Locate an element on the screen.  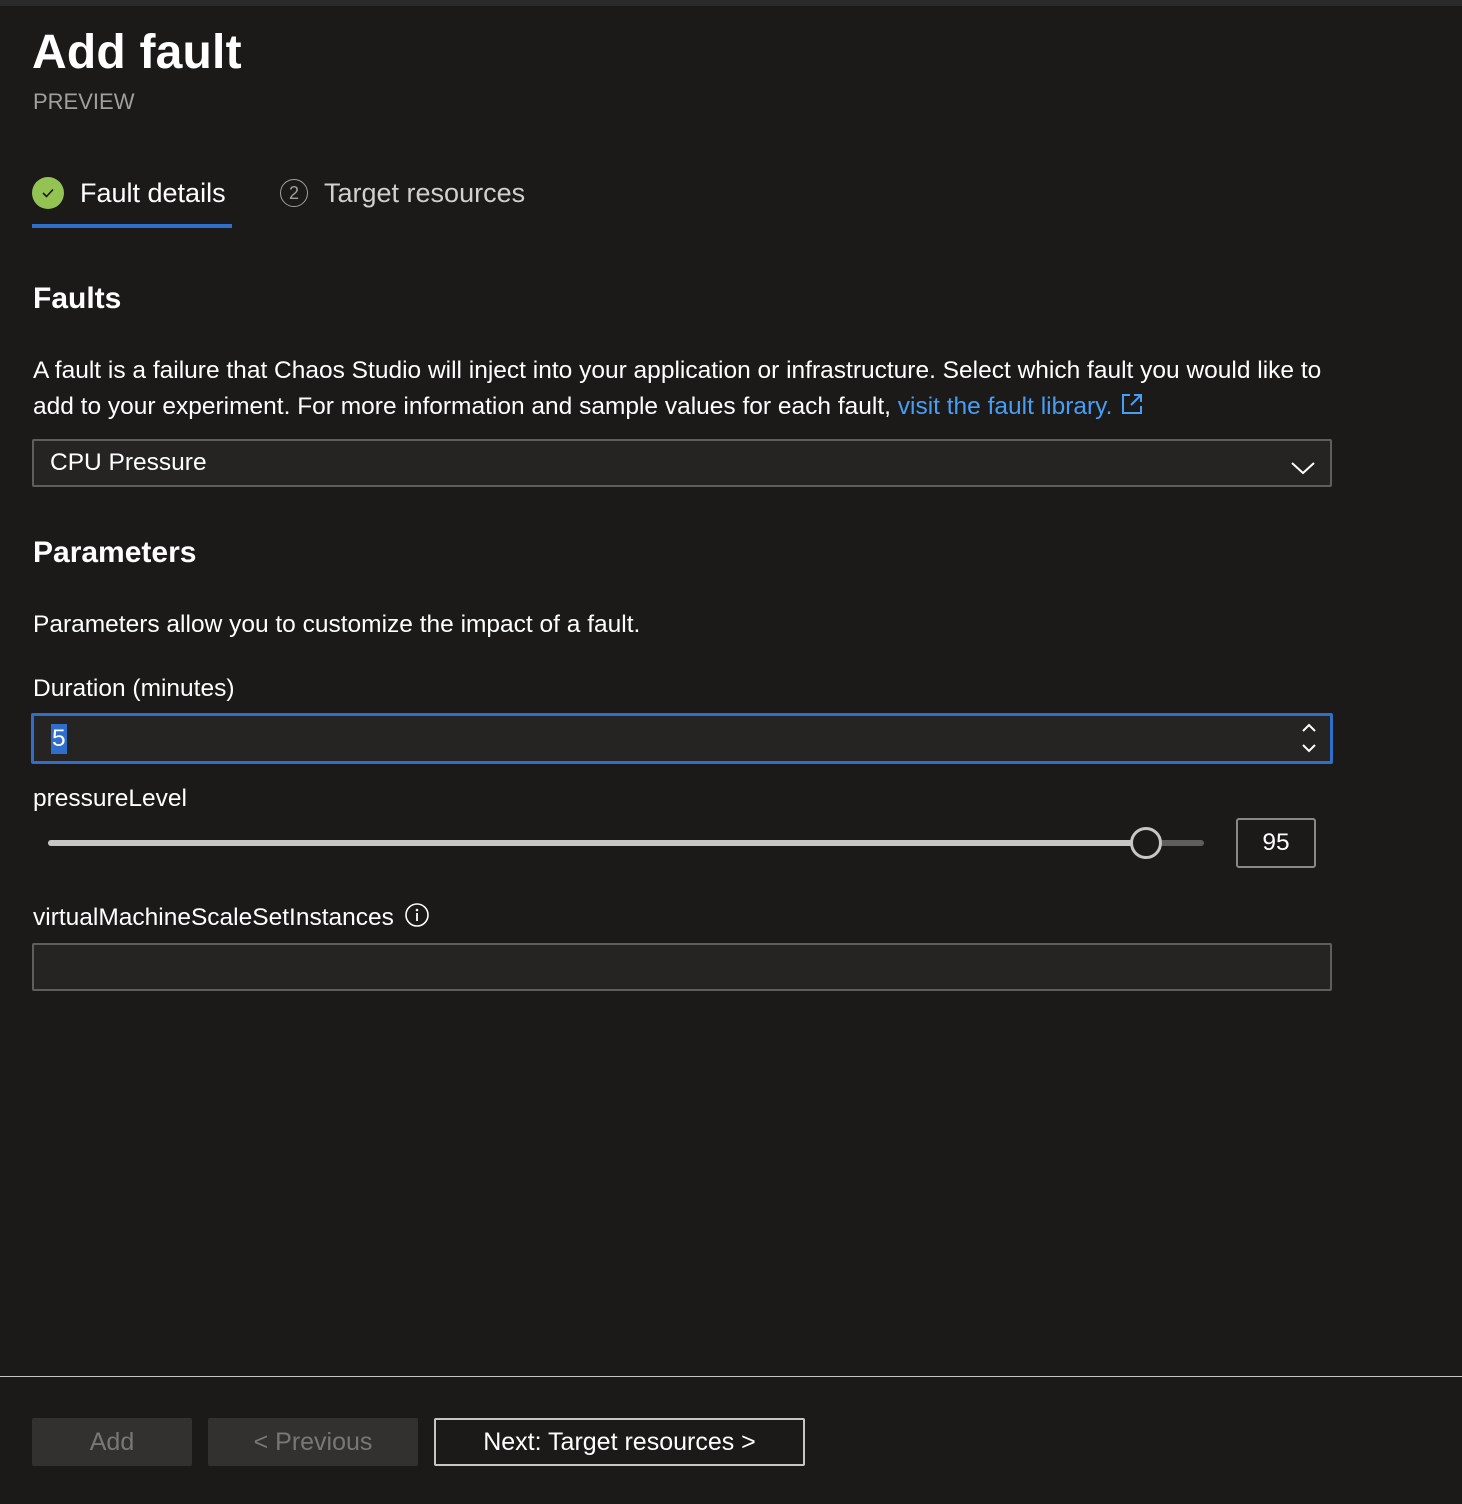
pressure-level-slider-thumb is located at coordinates (1146, 843).